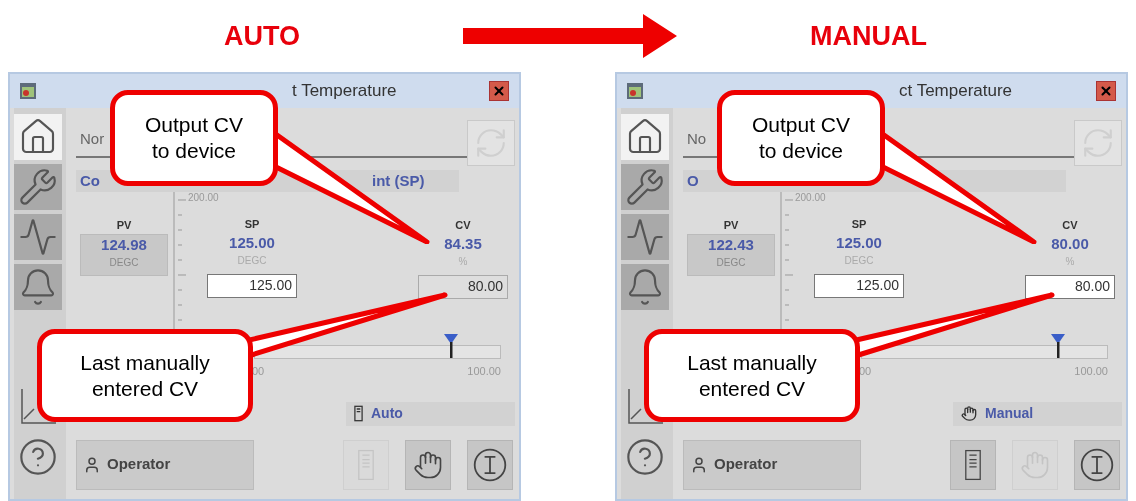 The image size is (1136, 501). I want to click on section-title: O, so click(693, 180).